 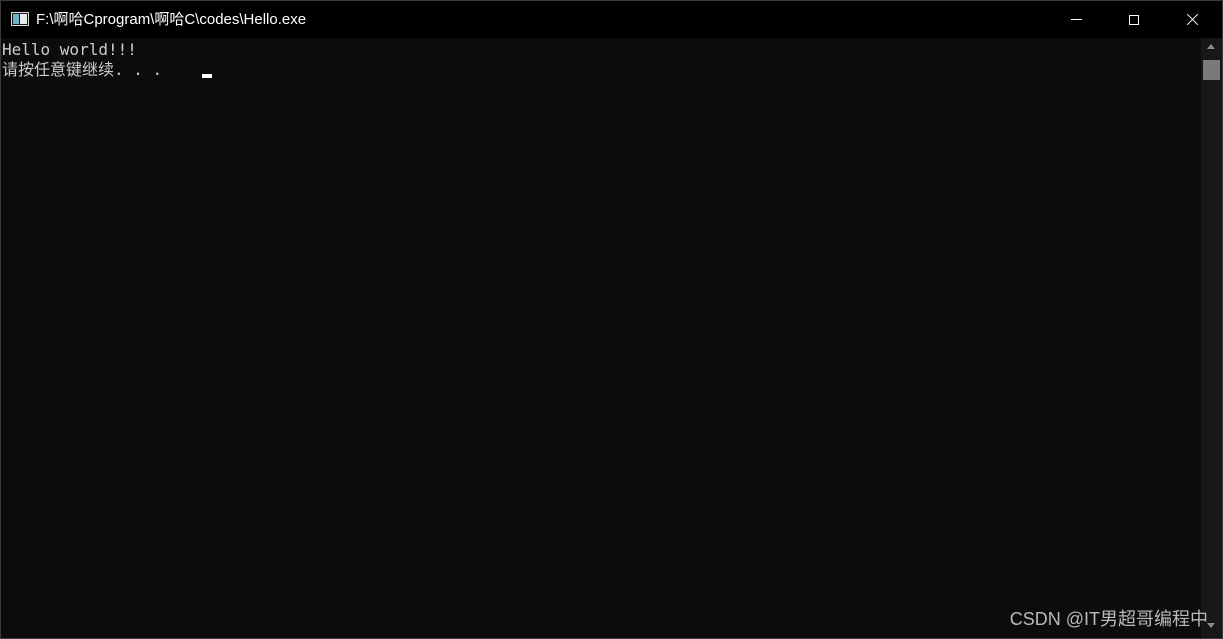 I want to click on icon-right-panel, so click(x=23, y=19).